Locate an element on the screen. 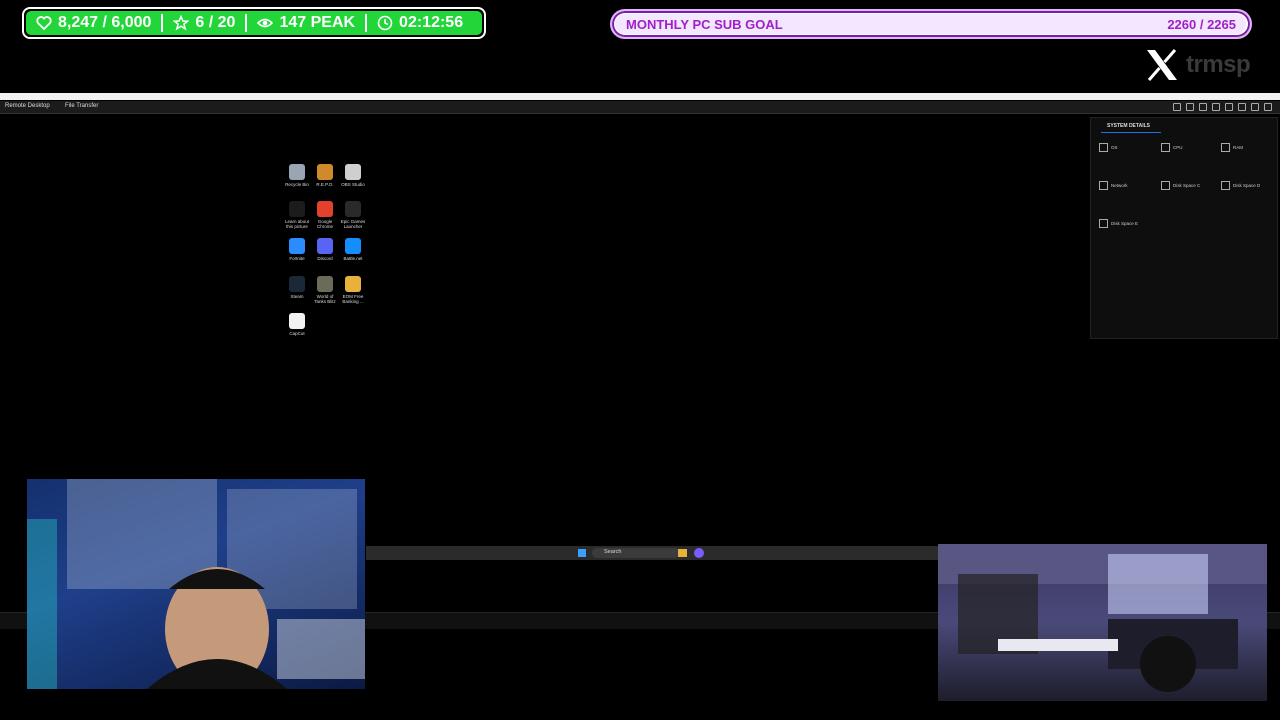 This screenshot has height=720, width=1280. file-explorer-icon is located at coordinates (682, 553).